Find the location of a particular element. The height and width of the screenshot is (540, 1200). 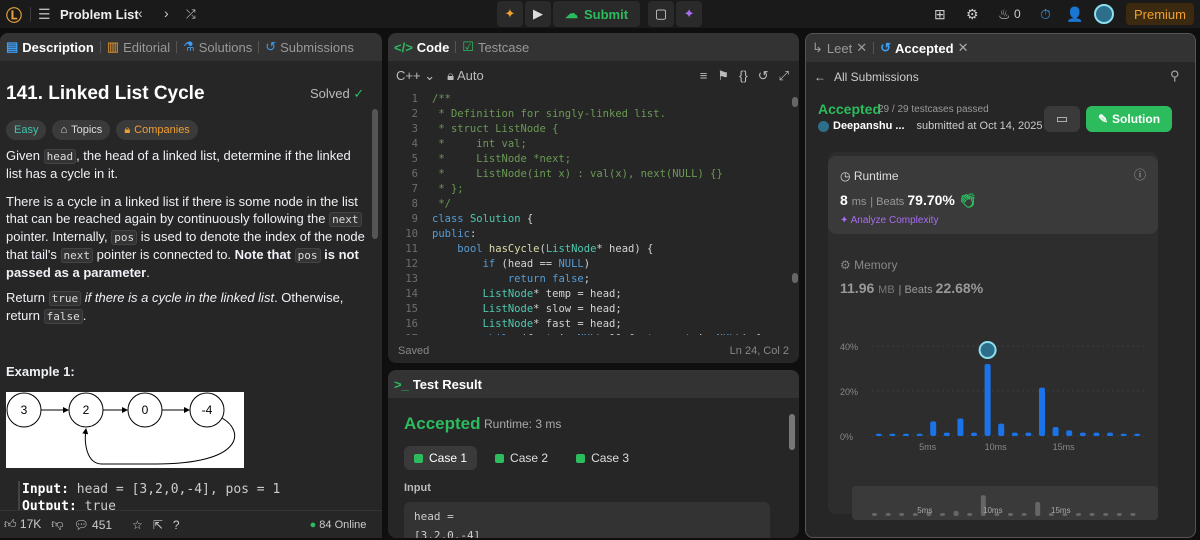

info-icon: ⓘ is located at coordinates (1140, 174).